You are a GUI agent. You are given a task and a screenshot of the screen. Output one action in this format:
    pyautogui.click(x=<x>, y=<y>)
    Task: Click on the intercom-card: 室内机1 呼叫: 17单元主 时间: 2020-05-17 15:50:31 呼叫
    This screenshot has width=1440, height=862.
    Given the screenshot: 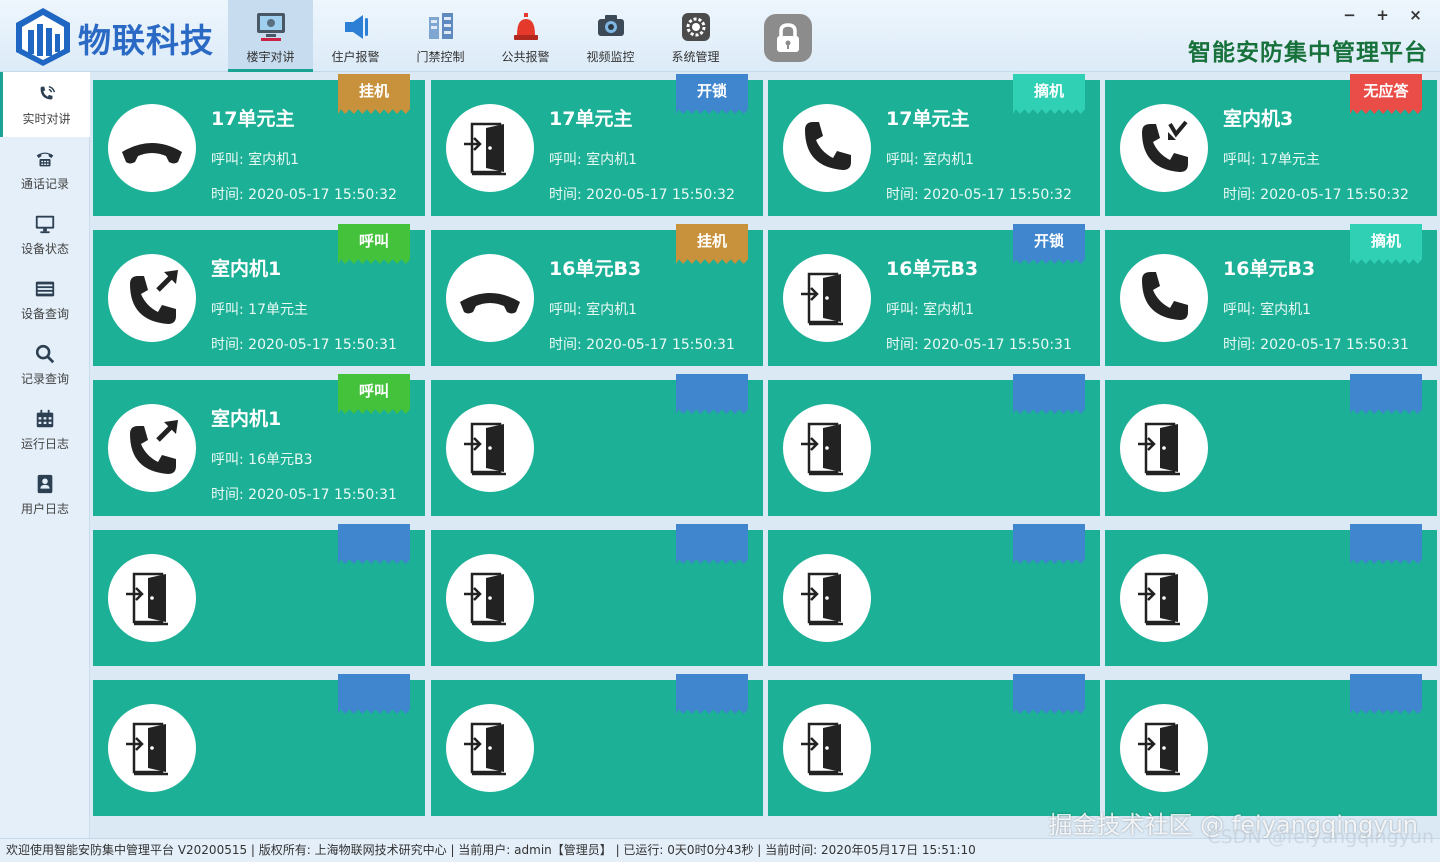 What is the action you would take?
    pyautogui.click(x=259, y=295)
    